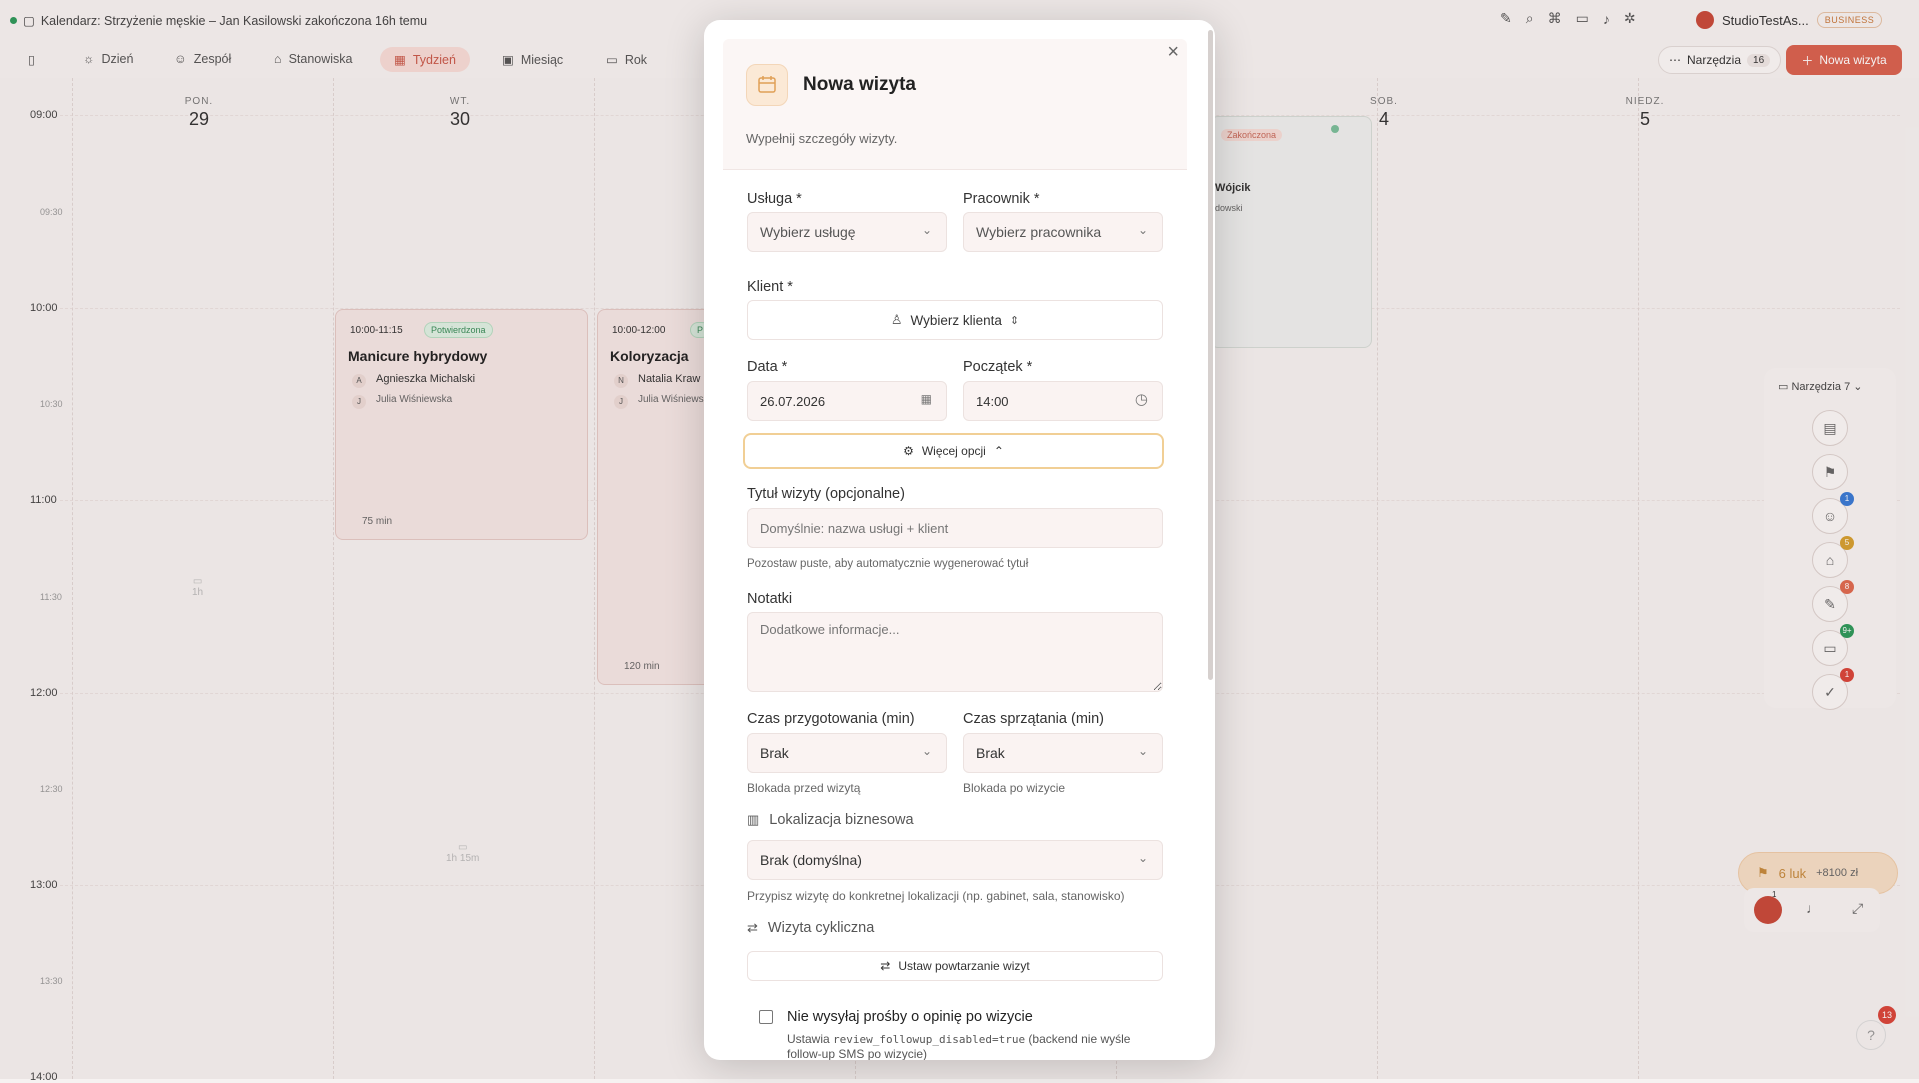 The height and width of the screenshot is (1083, 1919). I want to click on recurring-header: ⇄ Wizyta cykliczna, so click(810, 928).